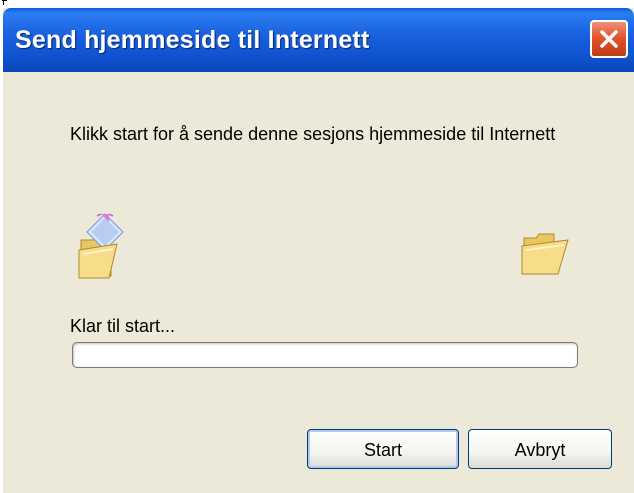 This screenshot has height=493, width=634. I want to click on folder-open-icon, so click(545, 254).